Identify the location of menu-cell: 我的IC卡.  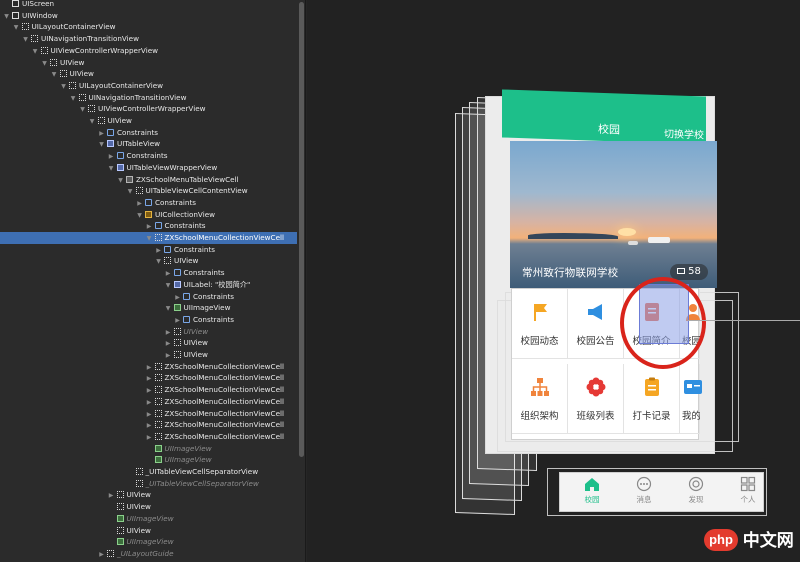
(691, 399).